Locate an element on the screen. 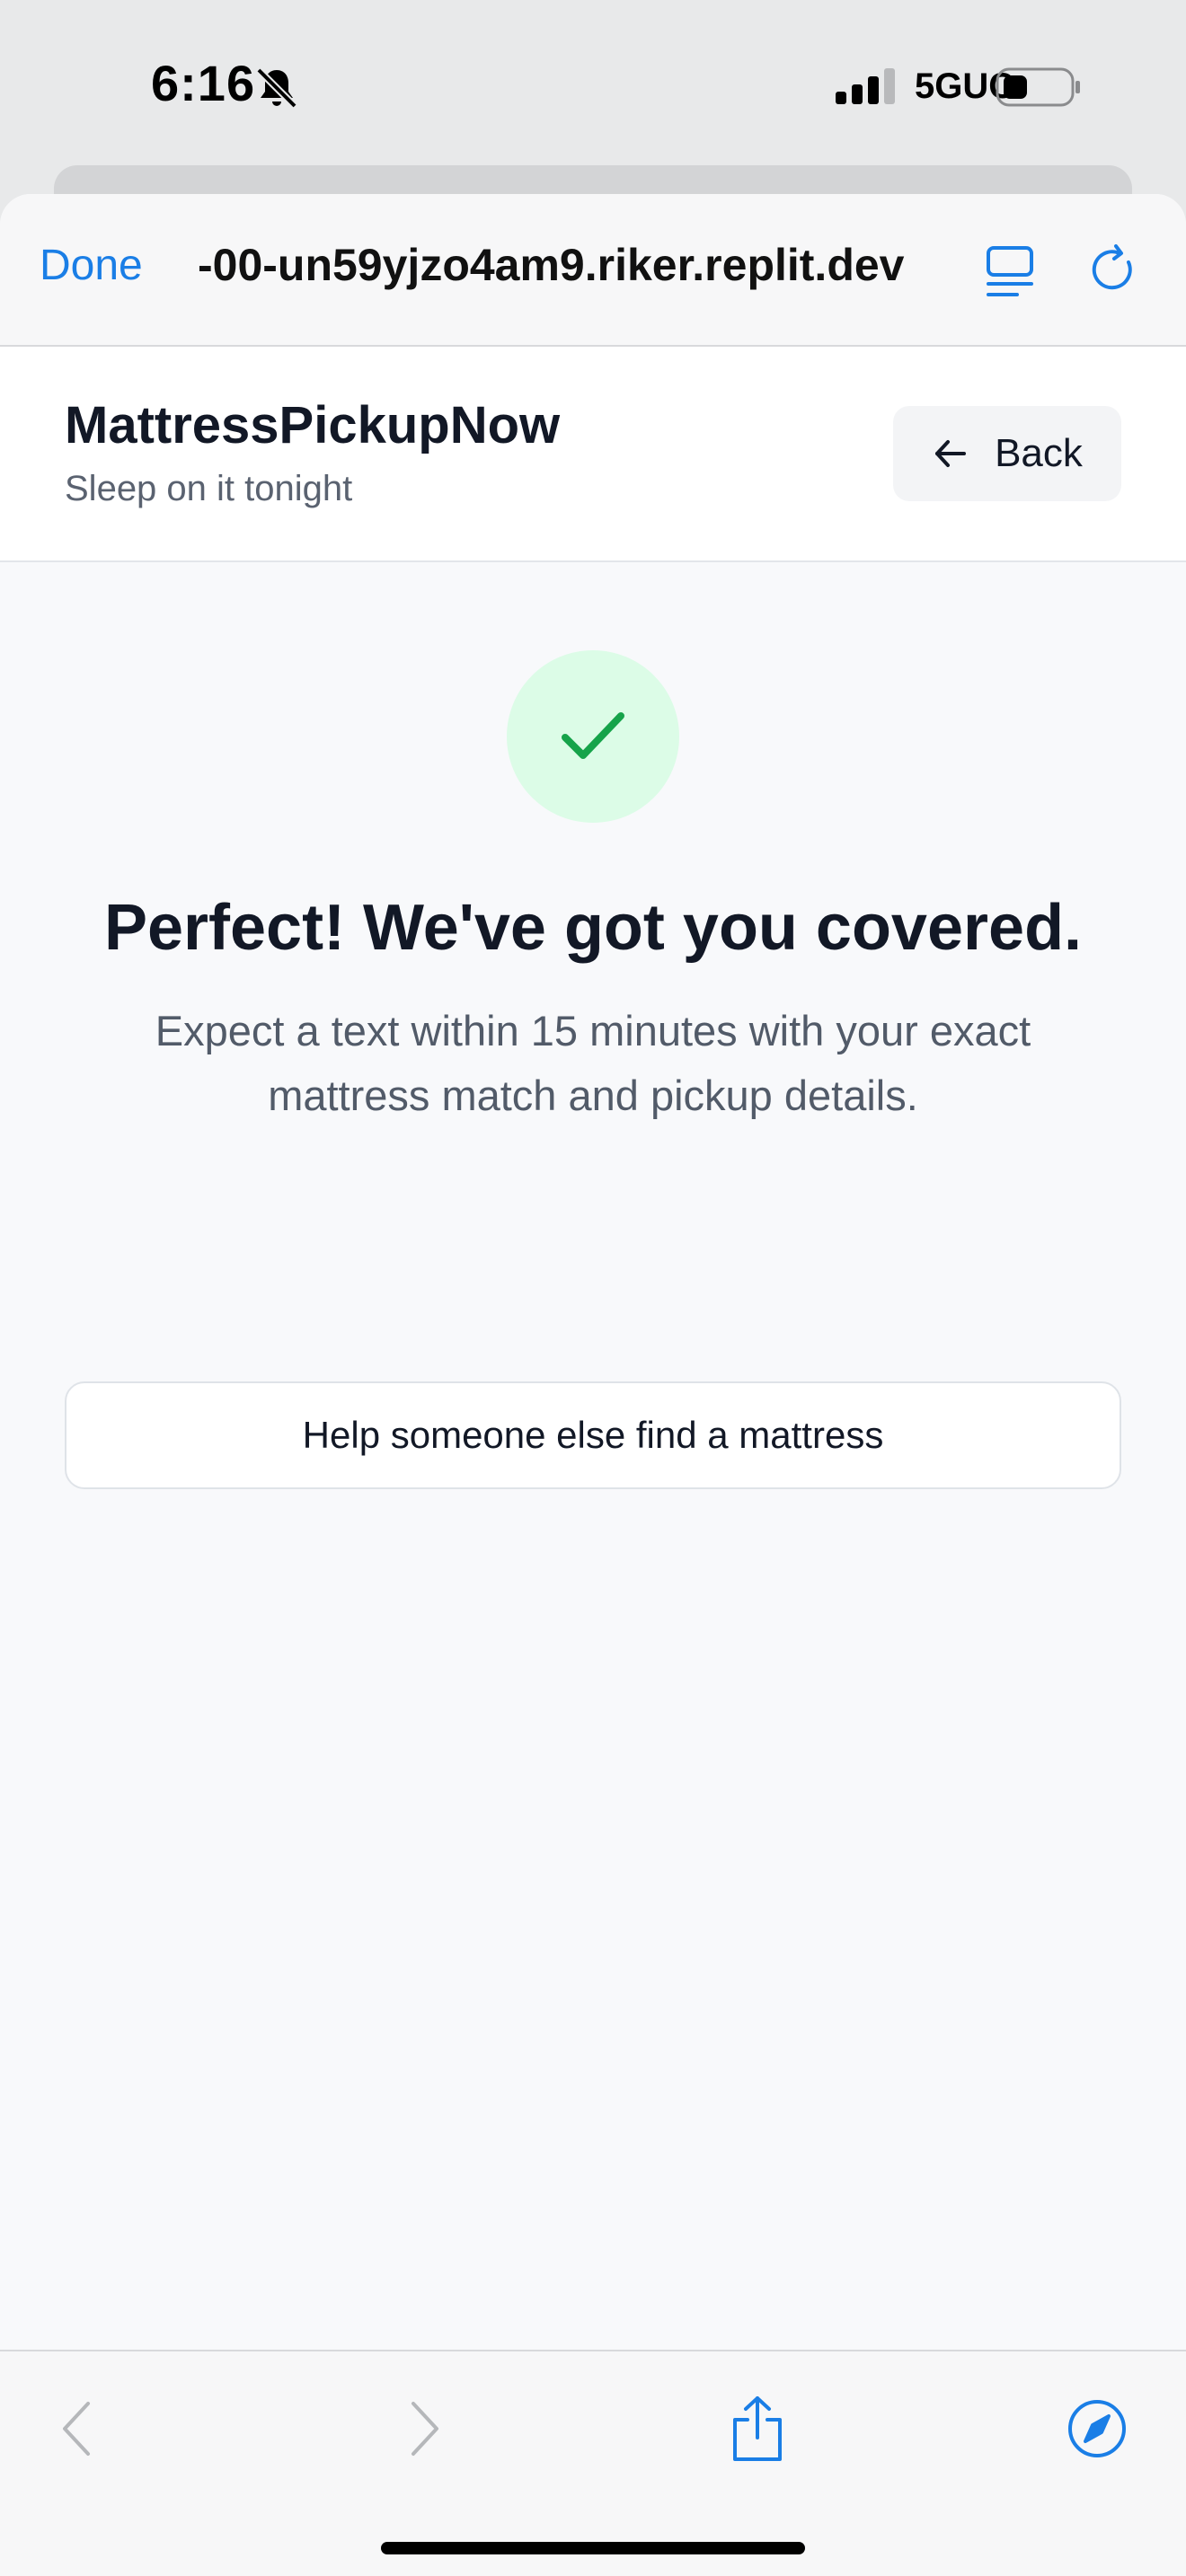 The height and width of the screenshot is (2576, 1186). back-arrow-icon is located at coordinates (78, 2429).